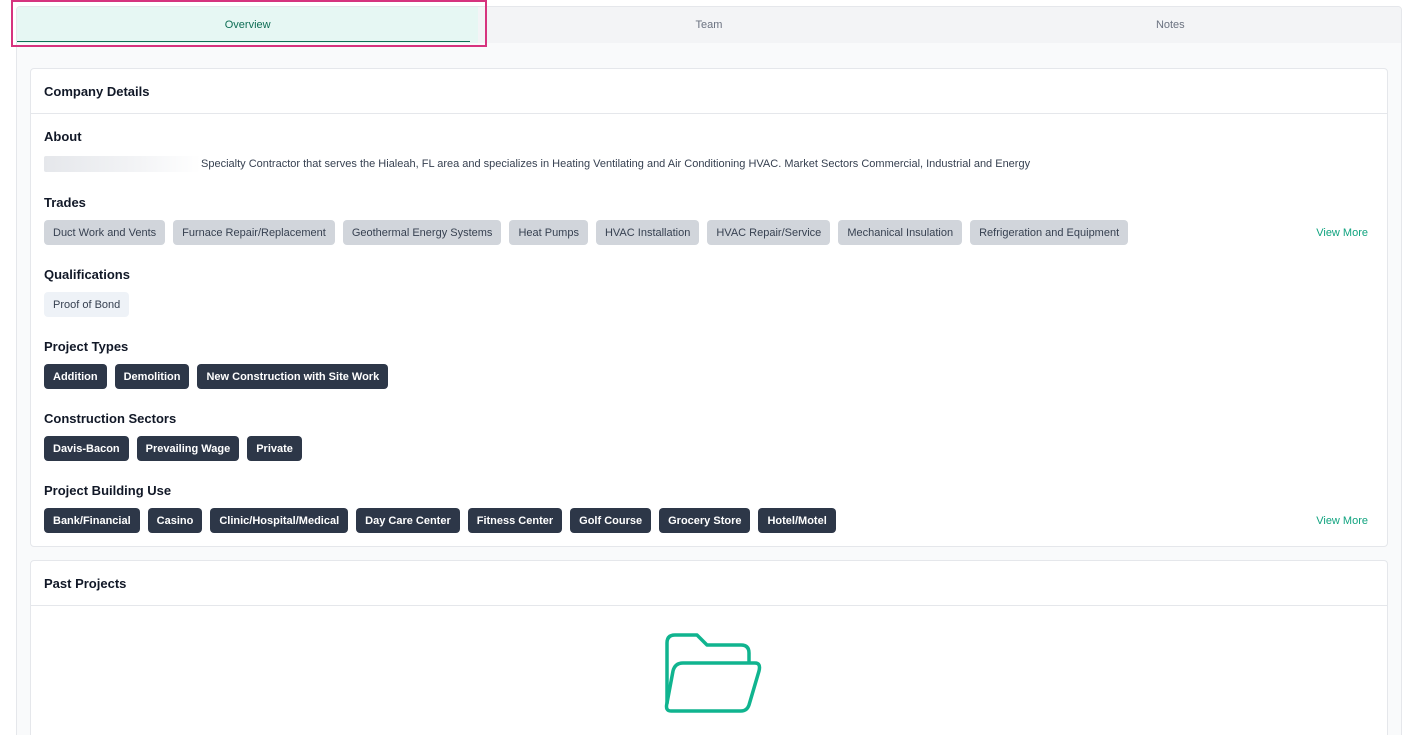 The height and width of the screenshot is (735, 1407). I want to click on trade-chip: Duct Work and Vents, so click(105, 232).